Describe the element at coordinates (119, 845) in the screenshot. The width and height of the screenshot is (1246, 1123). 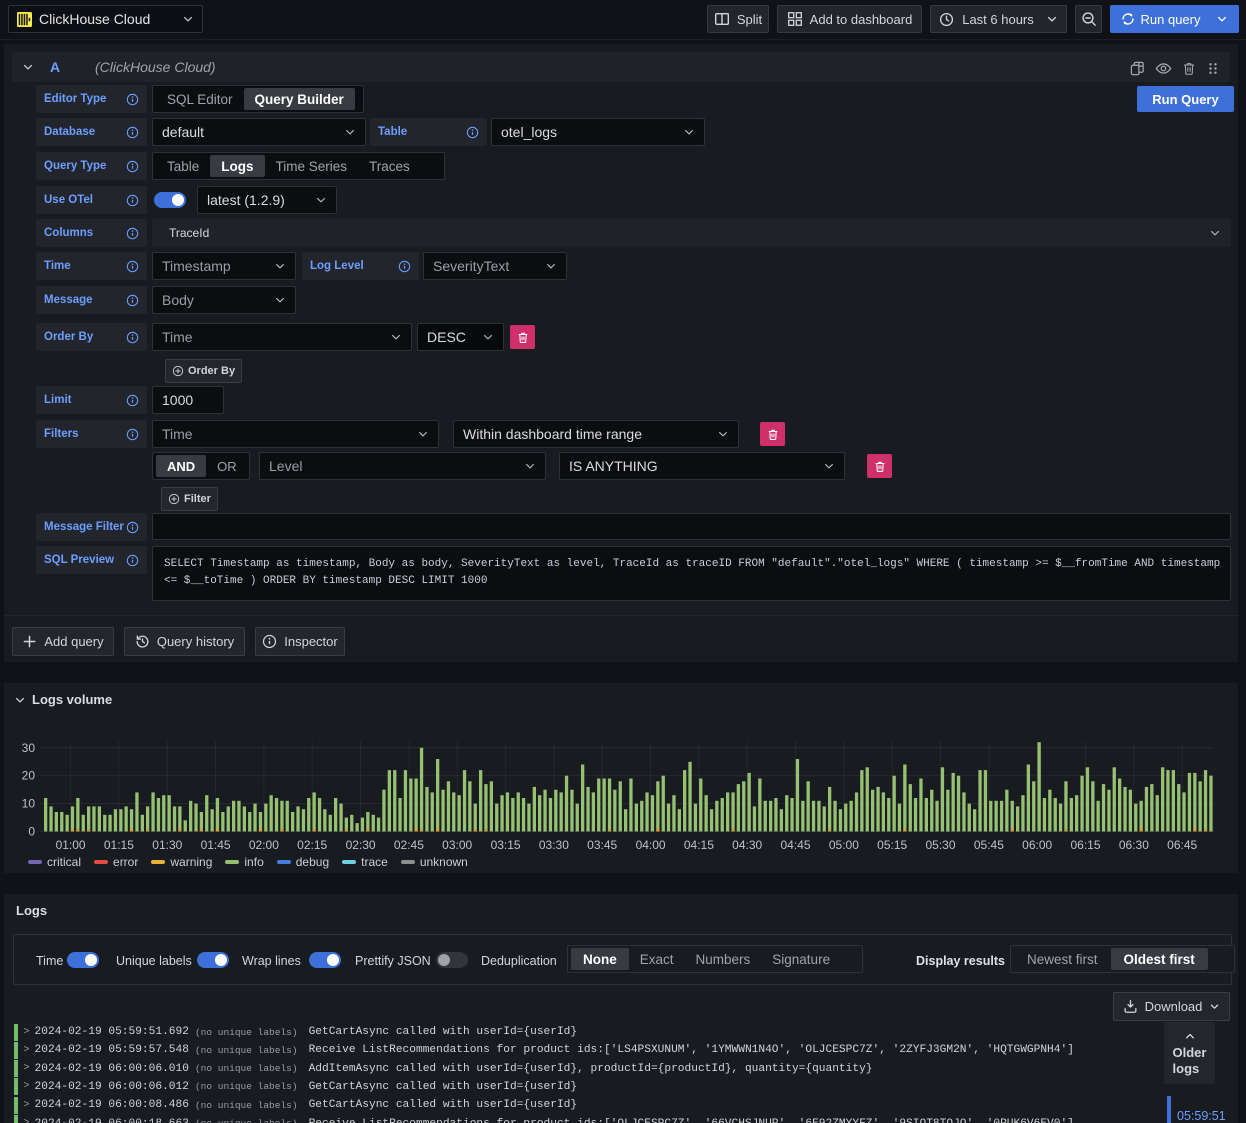
I see `svg-text: 01:15` at that location.